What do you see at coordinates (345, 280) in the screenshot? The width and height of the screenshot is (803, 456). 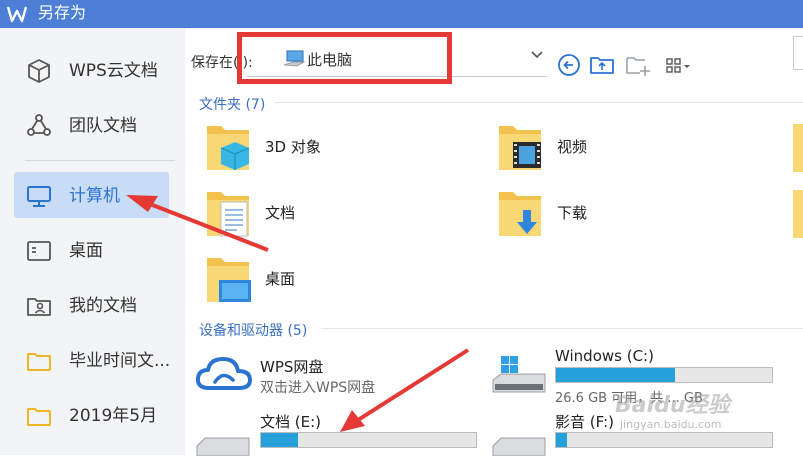 I see `folder-desktop: 桌面` at bounding box center [345, 280].